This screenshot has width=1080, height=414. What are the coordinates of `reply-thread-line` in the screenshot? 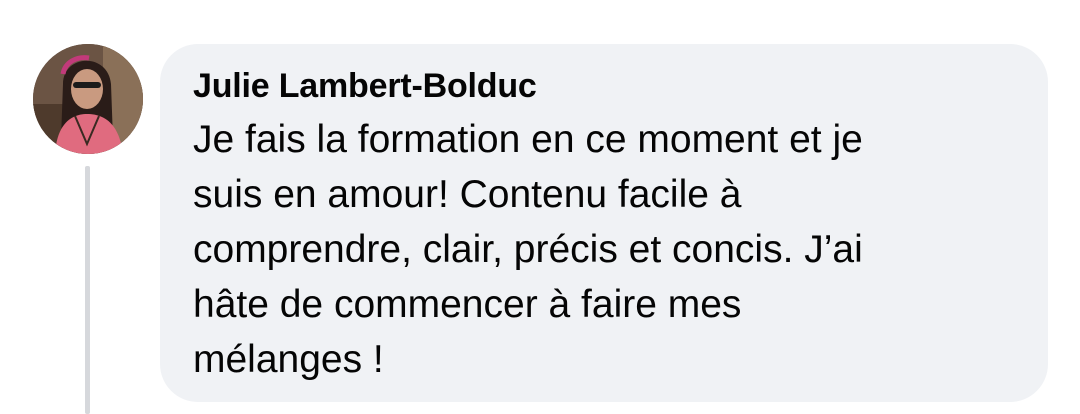 It's located at (87, 290).